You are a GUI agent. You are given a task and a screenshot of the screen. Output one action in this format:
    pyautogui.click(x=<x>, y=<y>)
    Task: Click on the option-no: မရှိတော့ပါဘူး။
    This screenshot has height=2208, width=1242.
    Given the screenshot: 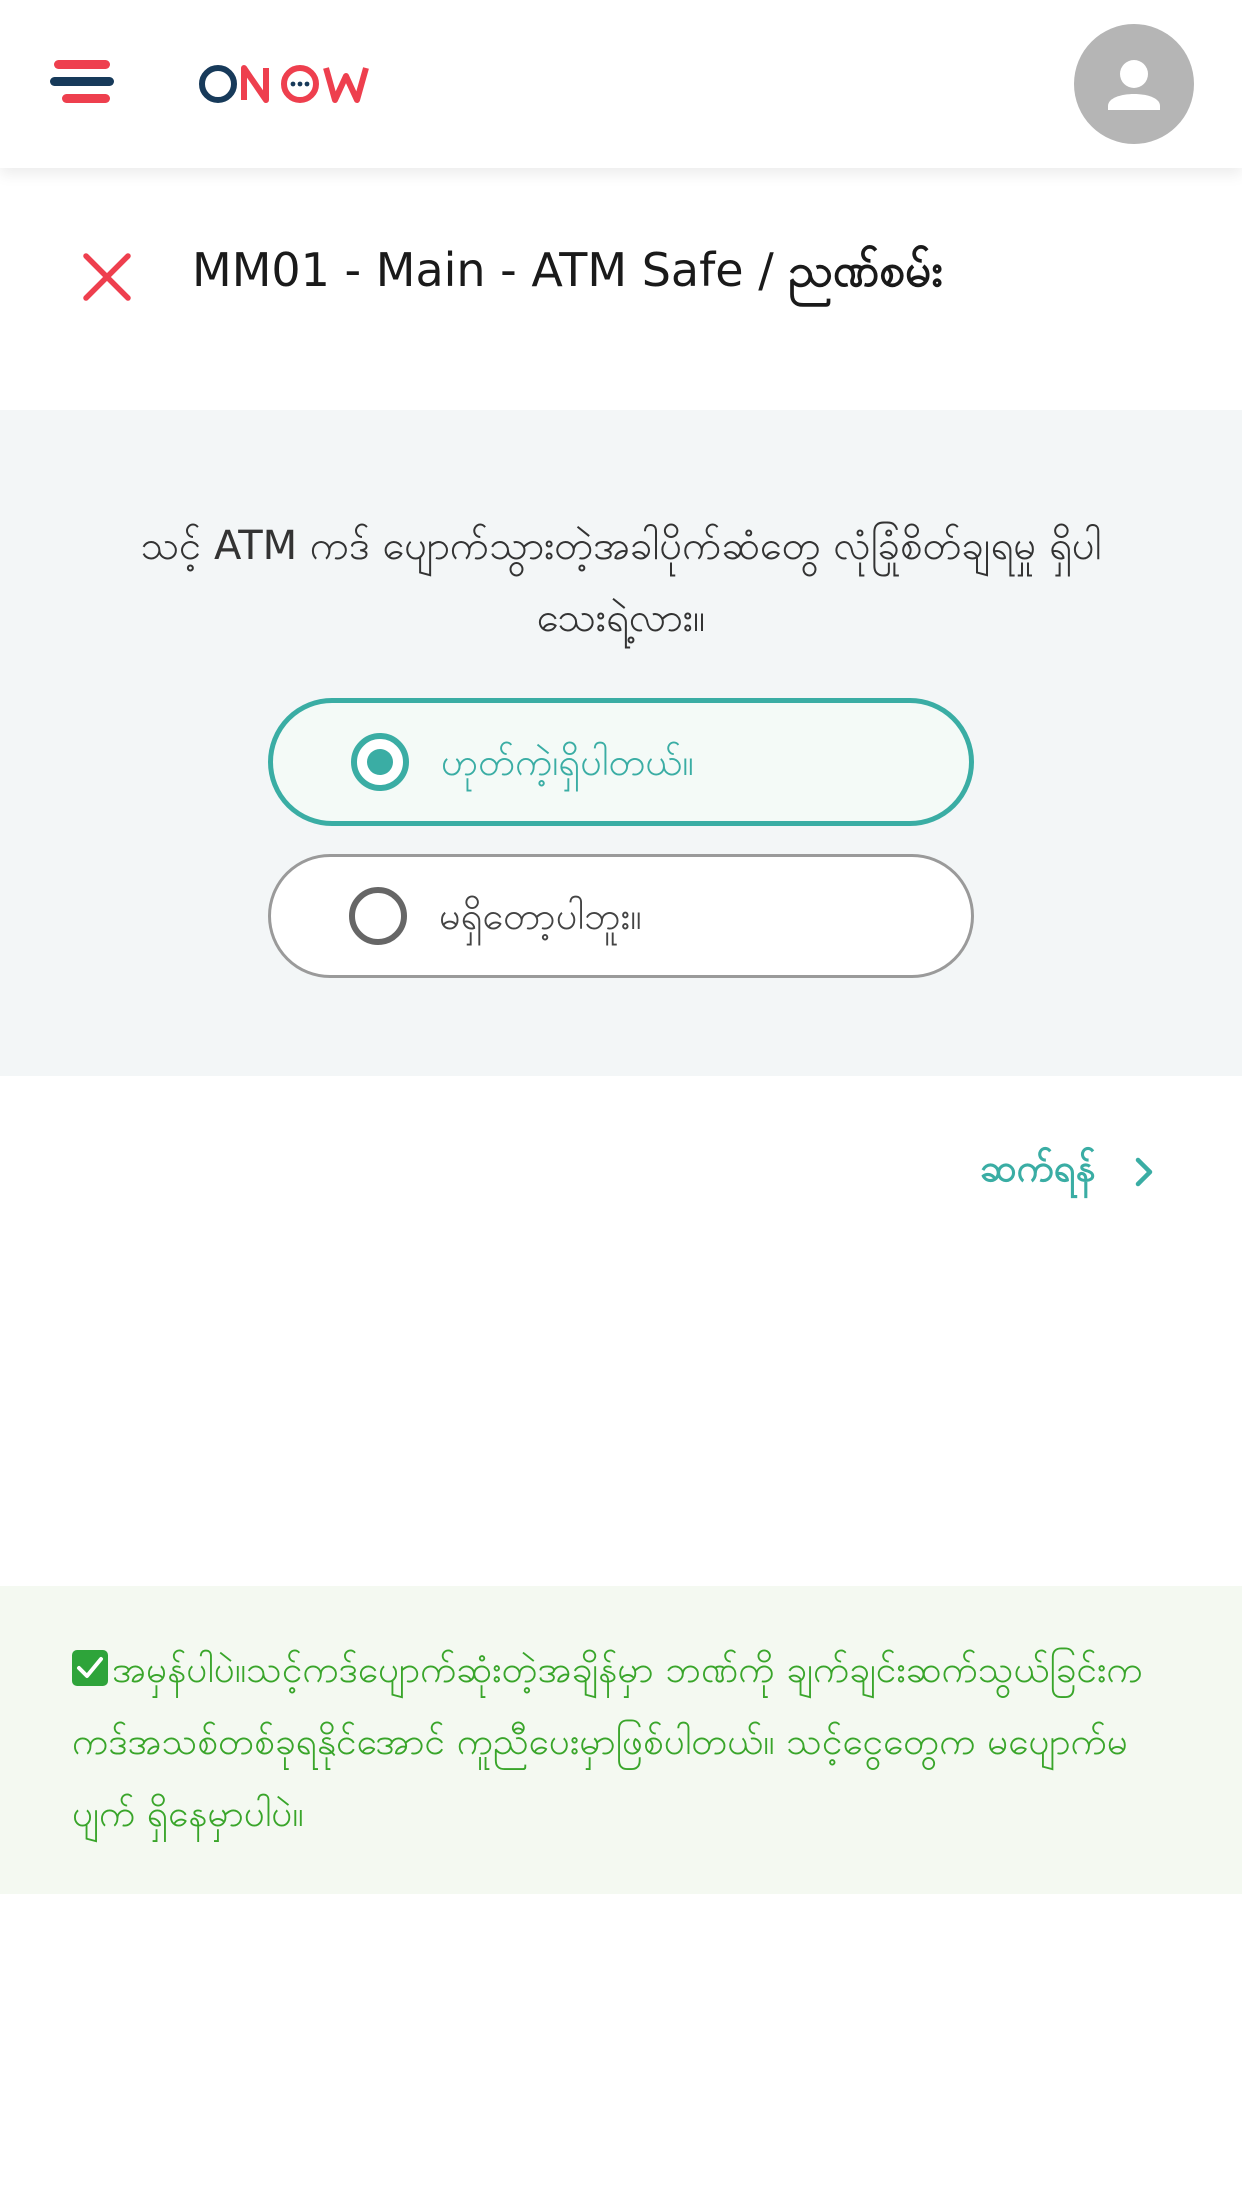 What is the action you would take?
    pyautogui.click(x=621, y=916)
    